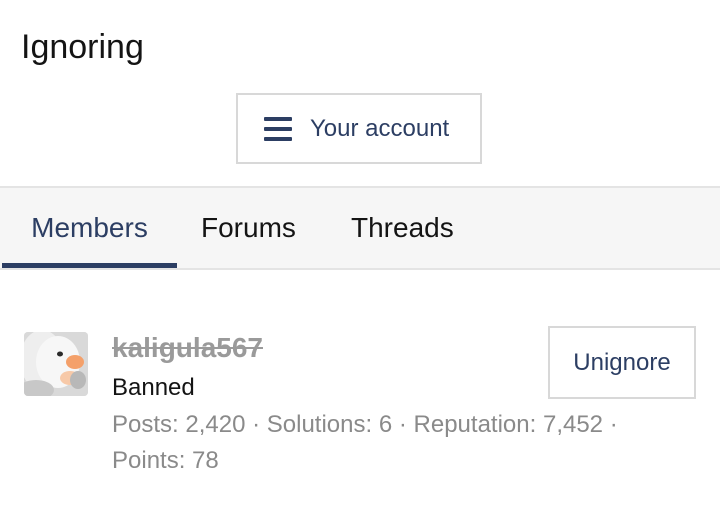 The height and width of the screenshot is (513, 720). I want to click on solutions-value: 6, so click(385, 424).